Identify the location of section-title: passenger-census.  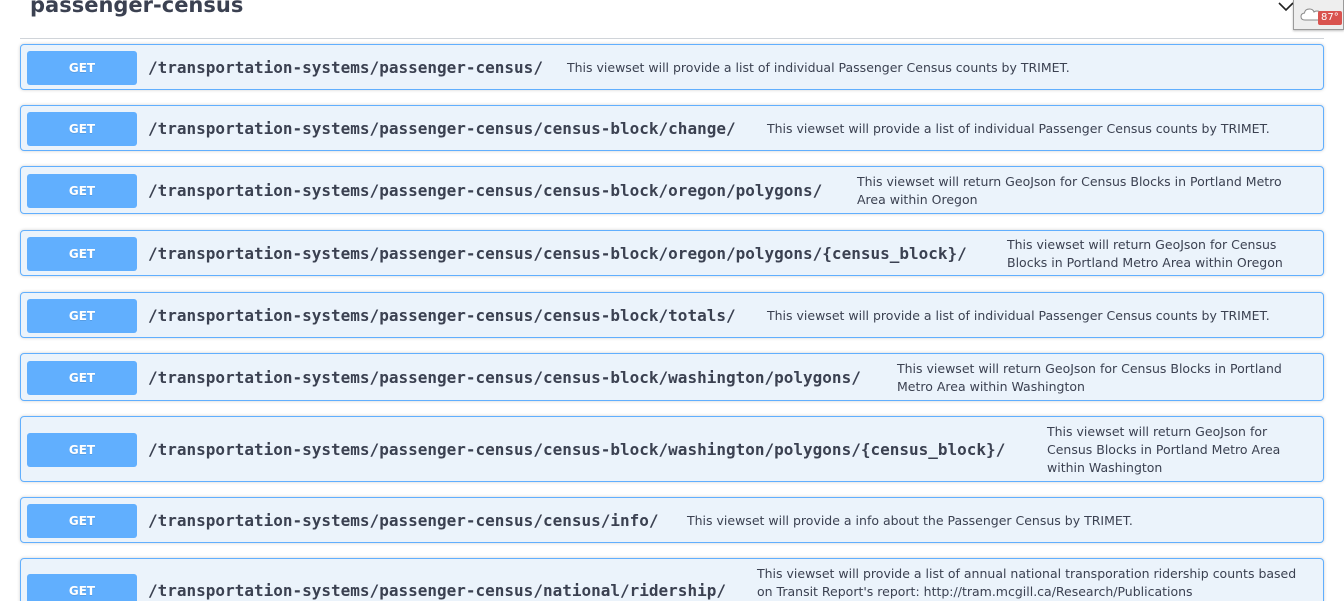
(136, 8).